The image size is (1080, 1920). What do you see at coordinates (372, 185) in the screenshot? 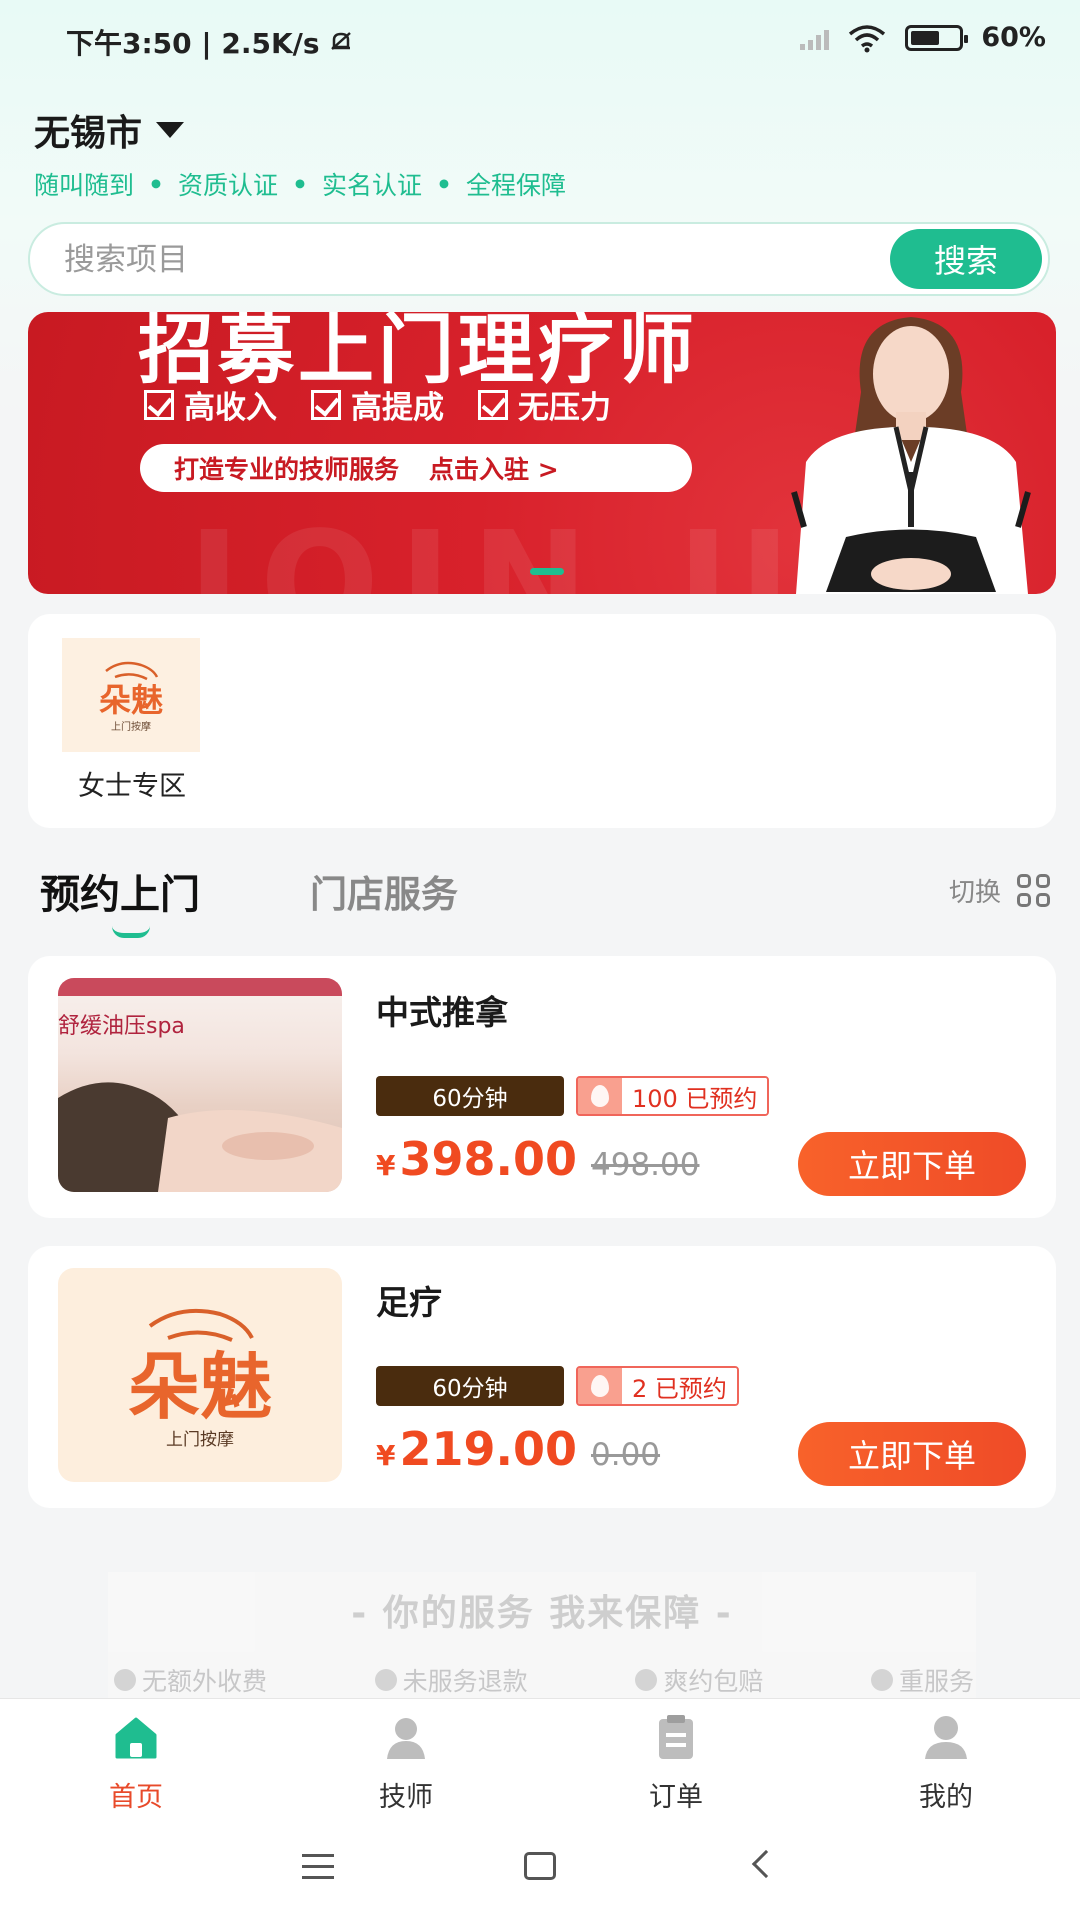
I see `feature-item: 实名认证` at bounding box center [372, 185].